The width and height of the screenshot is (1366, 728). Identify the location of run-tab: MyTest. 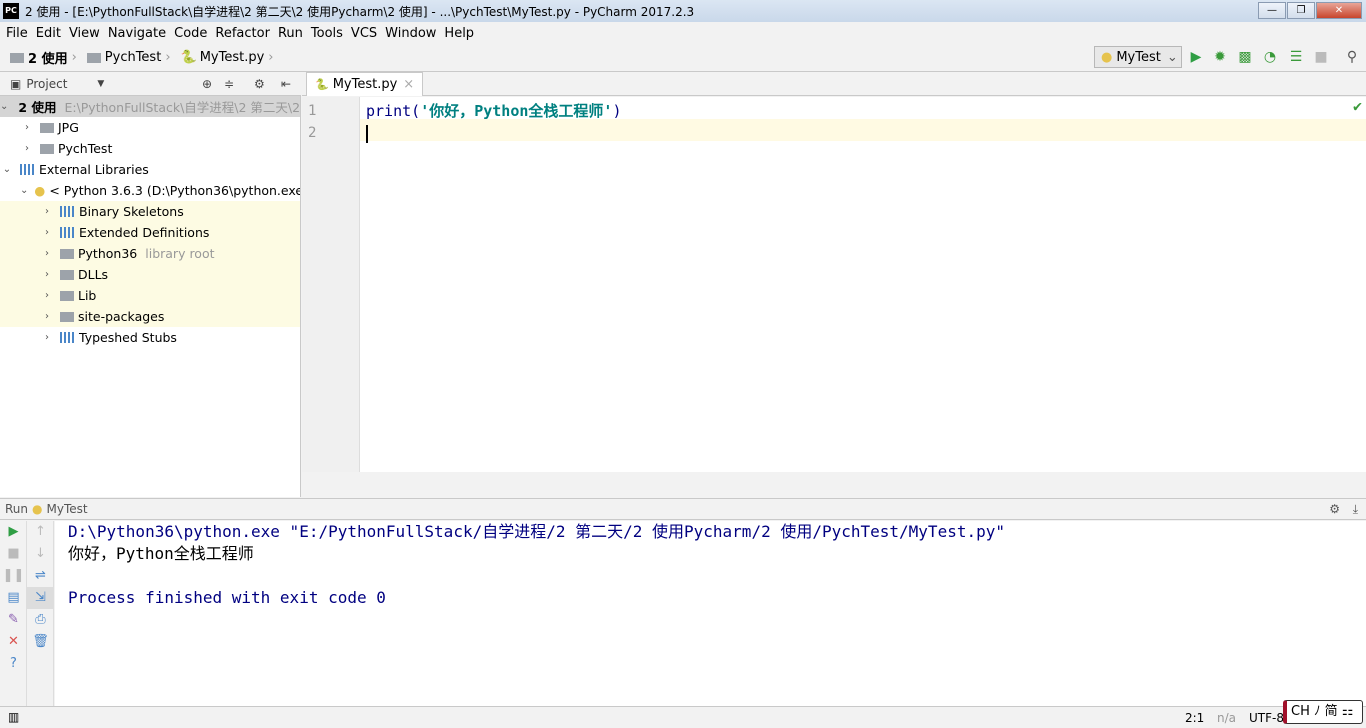
(67, 509).